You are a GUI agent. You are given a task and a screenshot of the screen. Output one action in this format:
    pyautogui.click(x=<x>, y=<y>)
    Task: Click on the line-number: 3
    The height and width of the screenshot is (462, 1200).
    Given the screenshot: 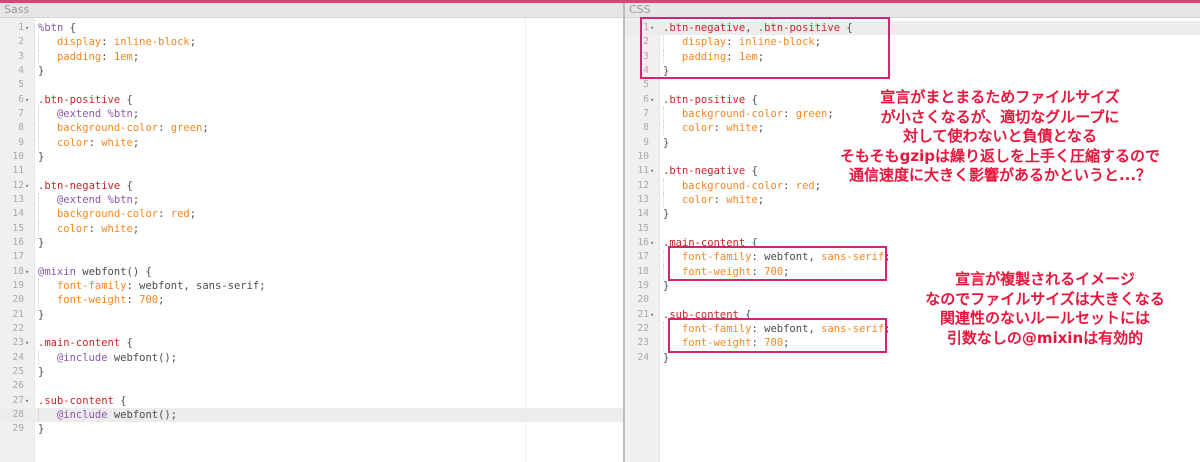 What is the action you would take?
    pyautogui.click(x=21, y=56)
    